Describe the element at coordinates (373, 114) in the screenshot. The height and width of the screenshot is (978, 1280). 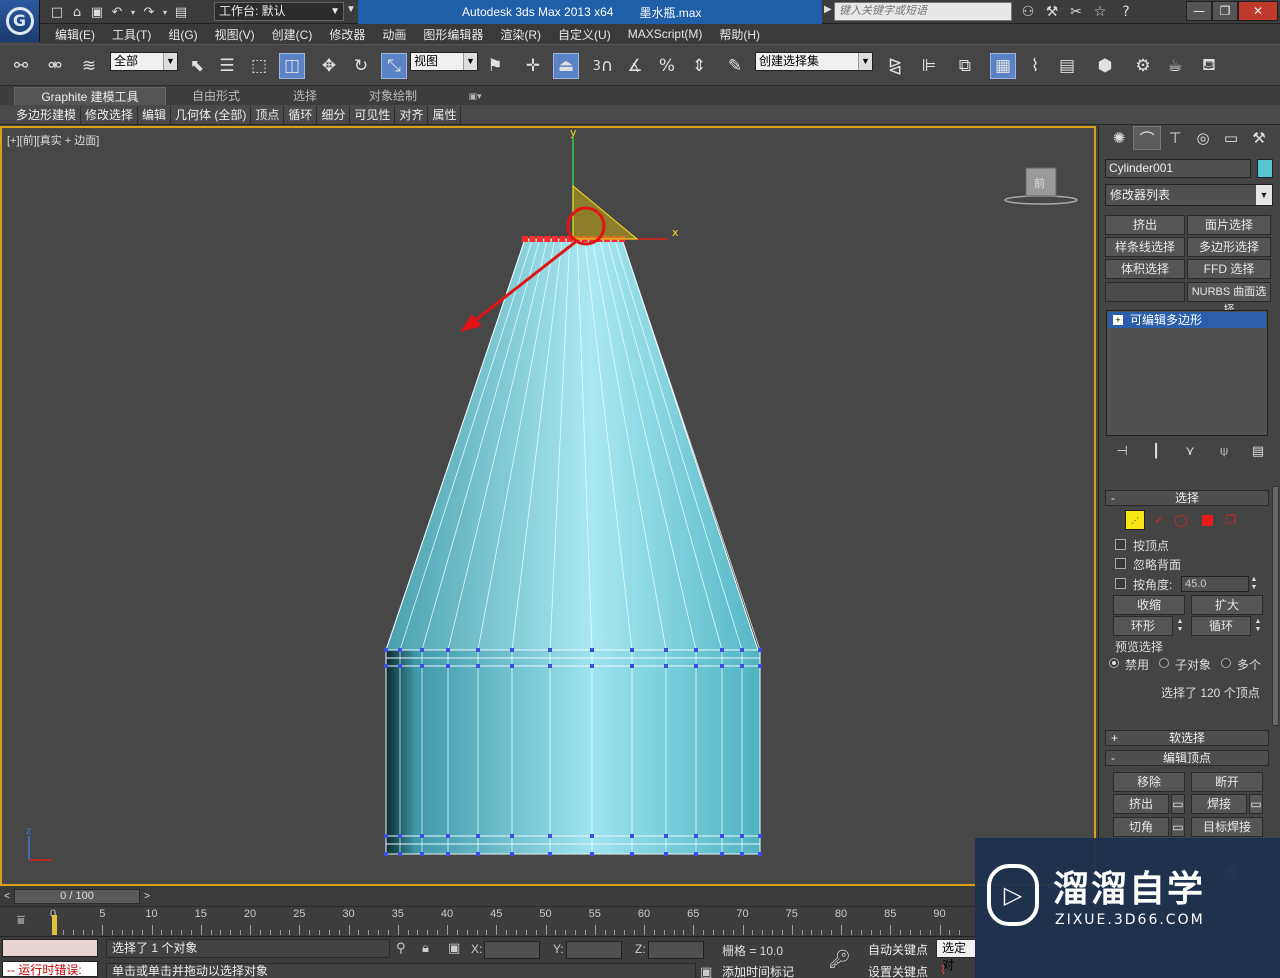
I see `ribbon-visibility: 可见性` at that location.